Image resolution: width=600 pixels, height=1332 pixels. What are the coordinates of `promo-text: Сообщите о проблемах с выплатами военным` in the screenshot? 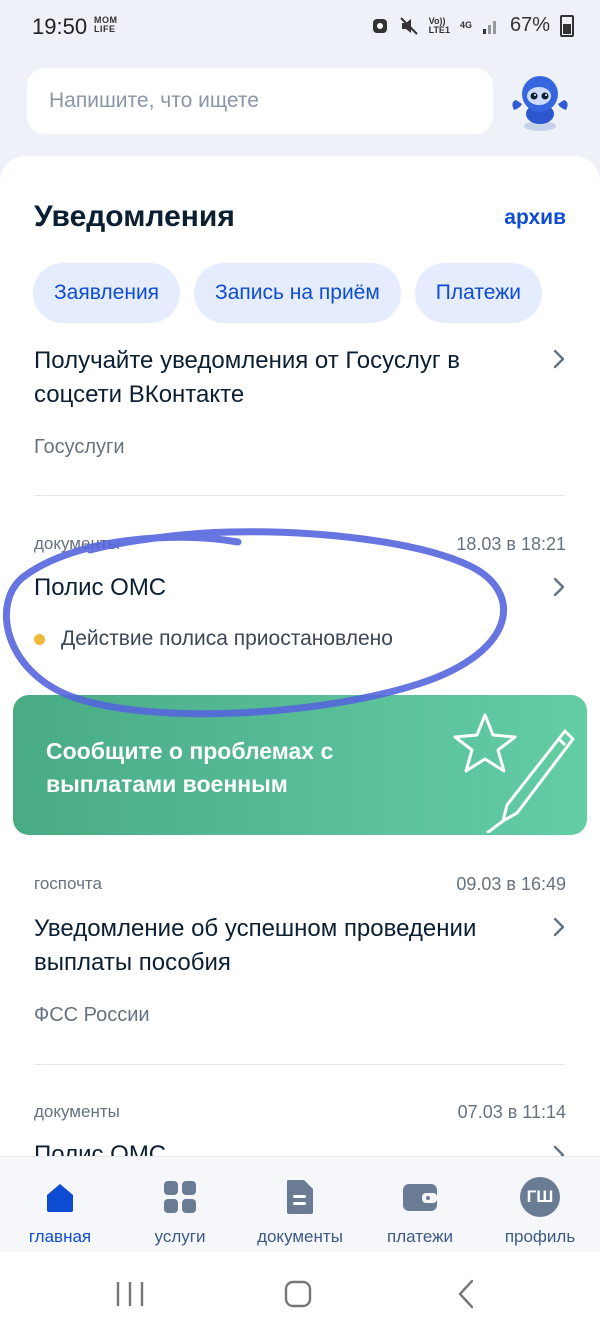 It's located at (190, 767).